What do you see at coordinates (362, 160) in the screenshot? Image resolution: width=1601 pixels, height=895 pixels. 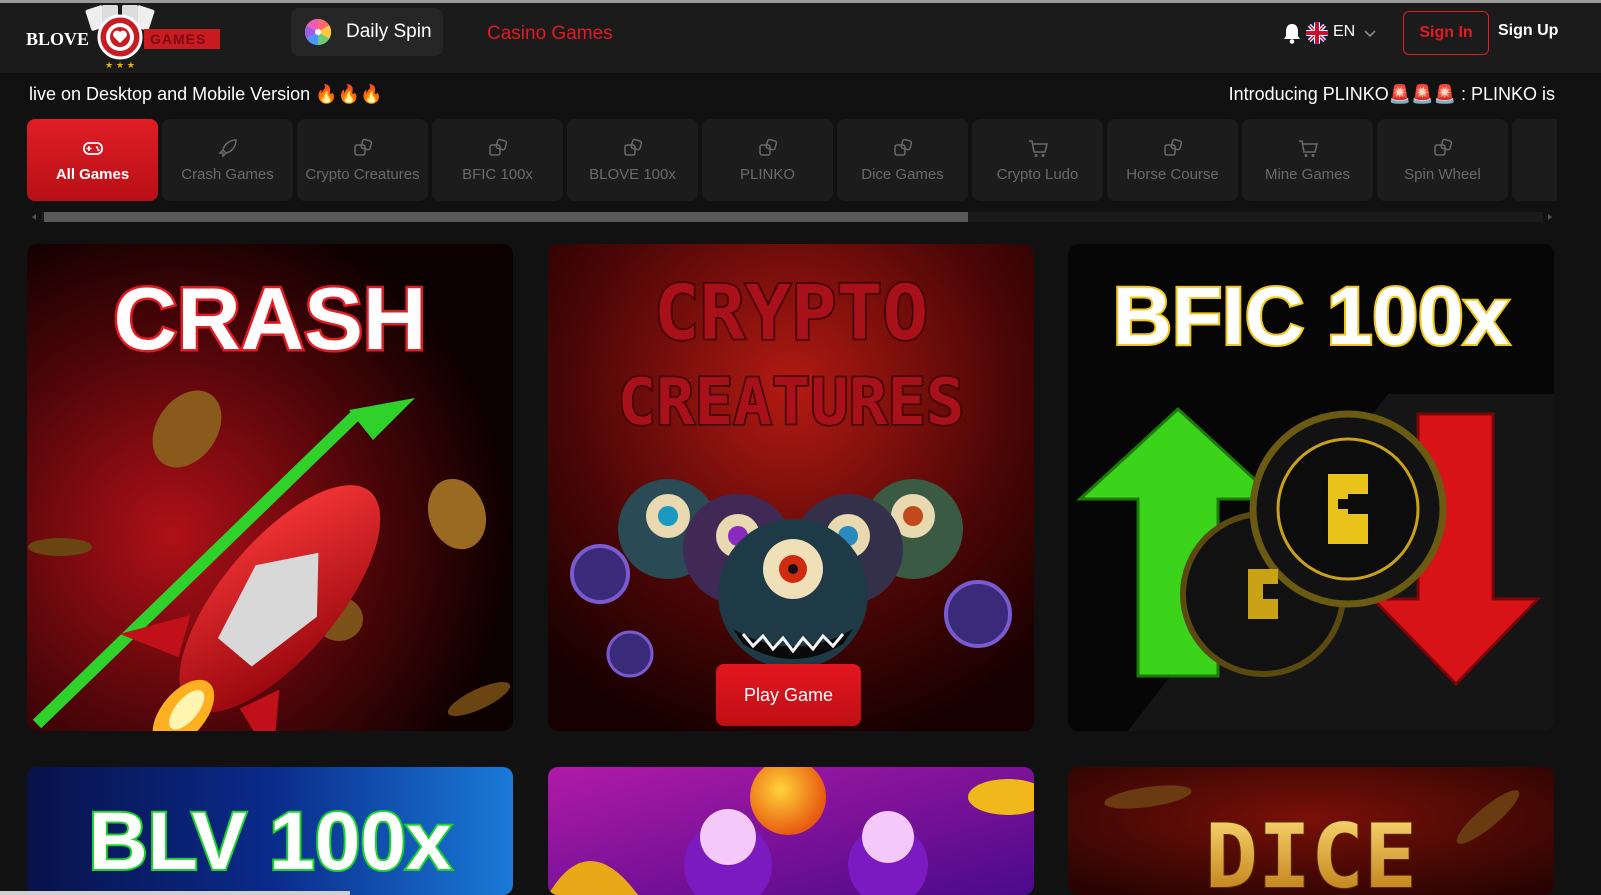 I see `tab-crypto-creatures: Crypto Creatures` at bounding box center [362, 160].